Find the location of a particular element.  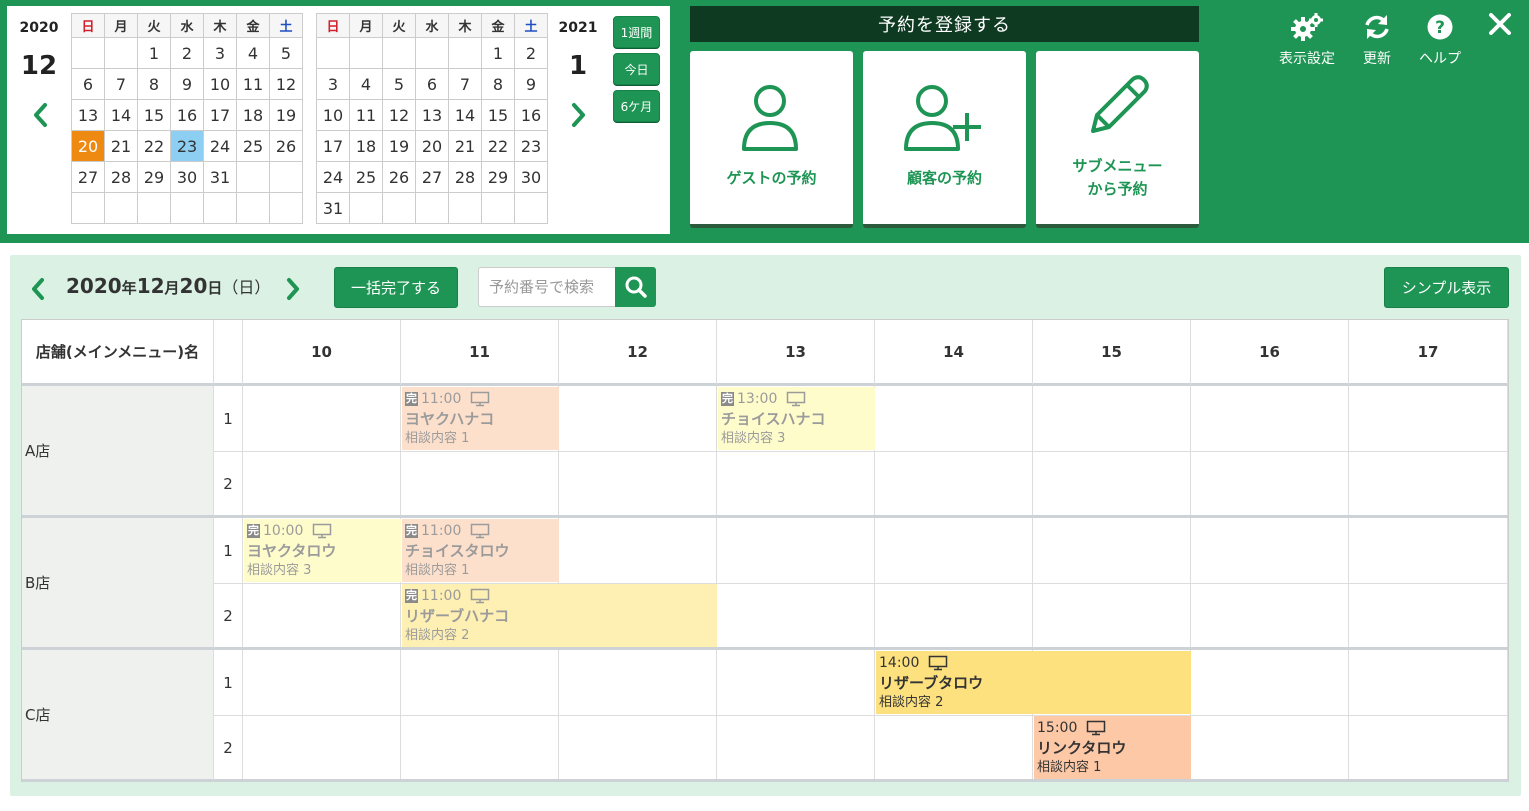

right-calendar-day: 15 is located at coordinates (498, 115).